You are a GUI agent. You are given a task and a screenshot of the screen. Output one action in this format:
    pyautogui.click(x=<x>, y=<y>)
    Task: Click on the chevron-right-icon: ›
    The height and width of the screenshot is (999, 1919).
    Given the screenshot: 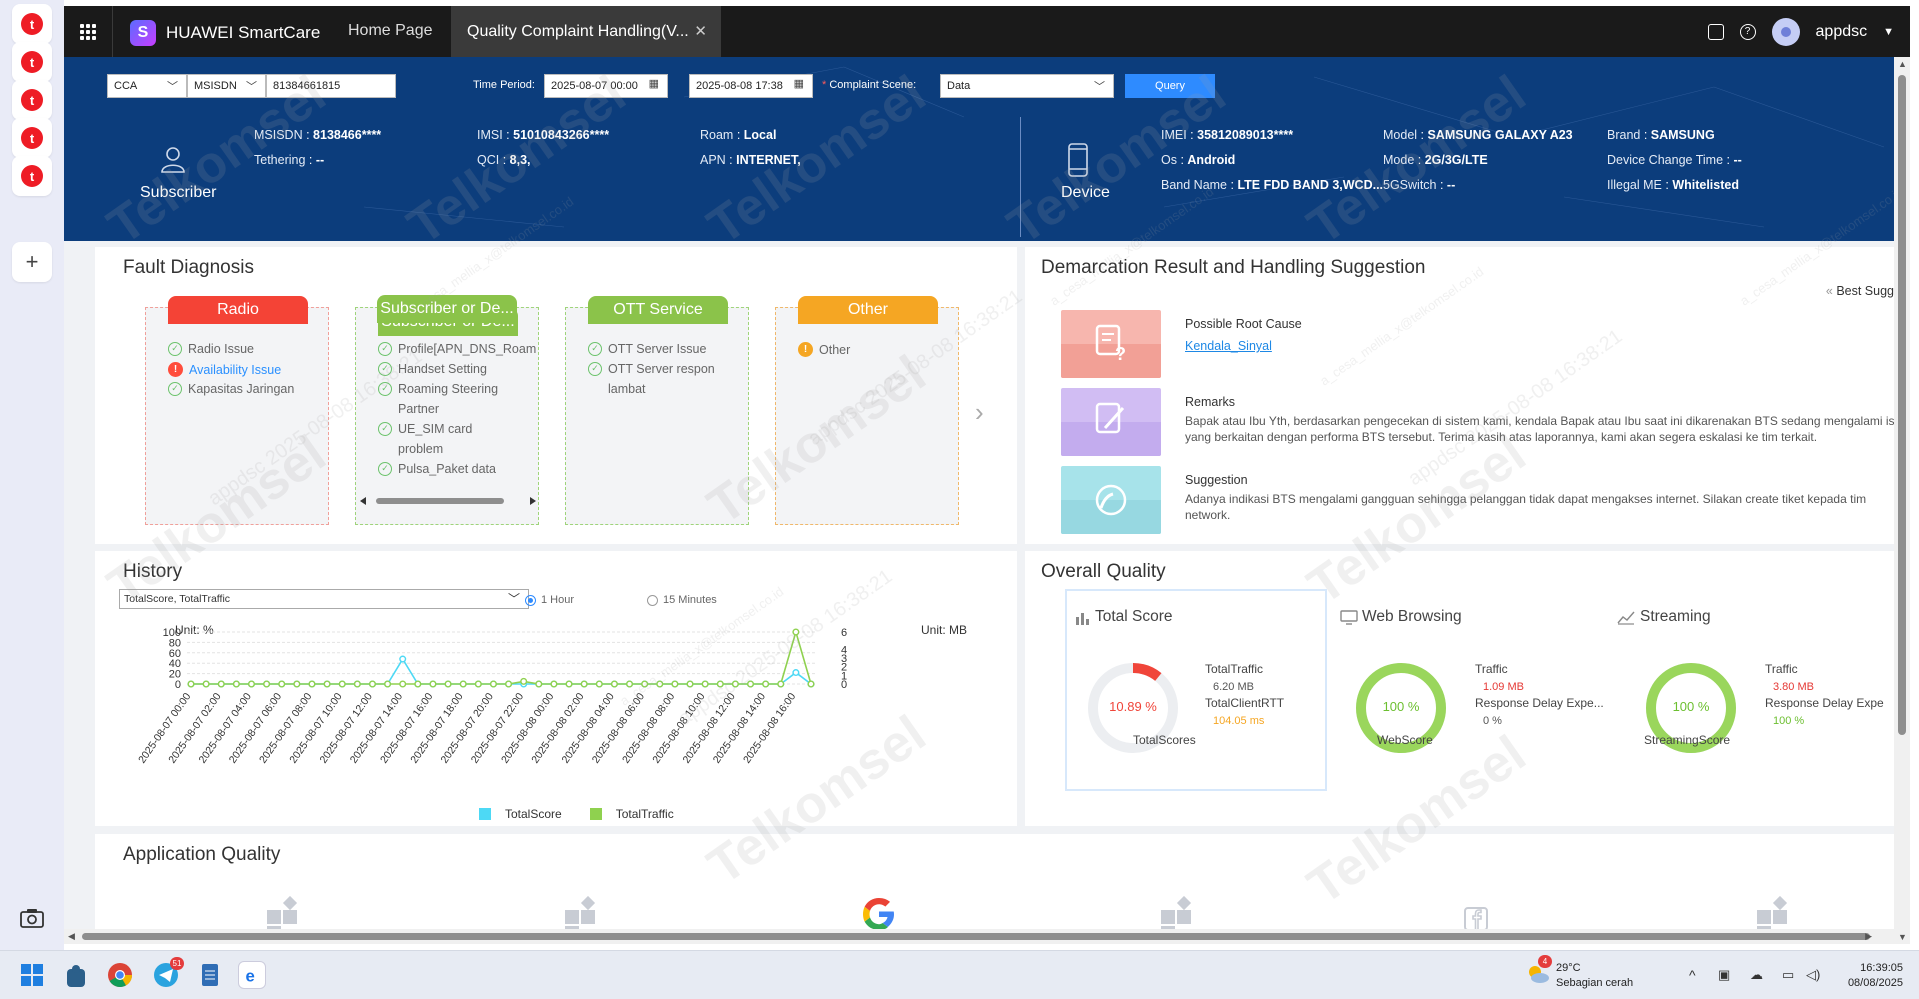 What is the action you would take?
    pyautogui.click(x=979, y=412)
    